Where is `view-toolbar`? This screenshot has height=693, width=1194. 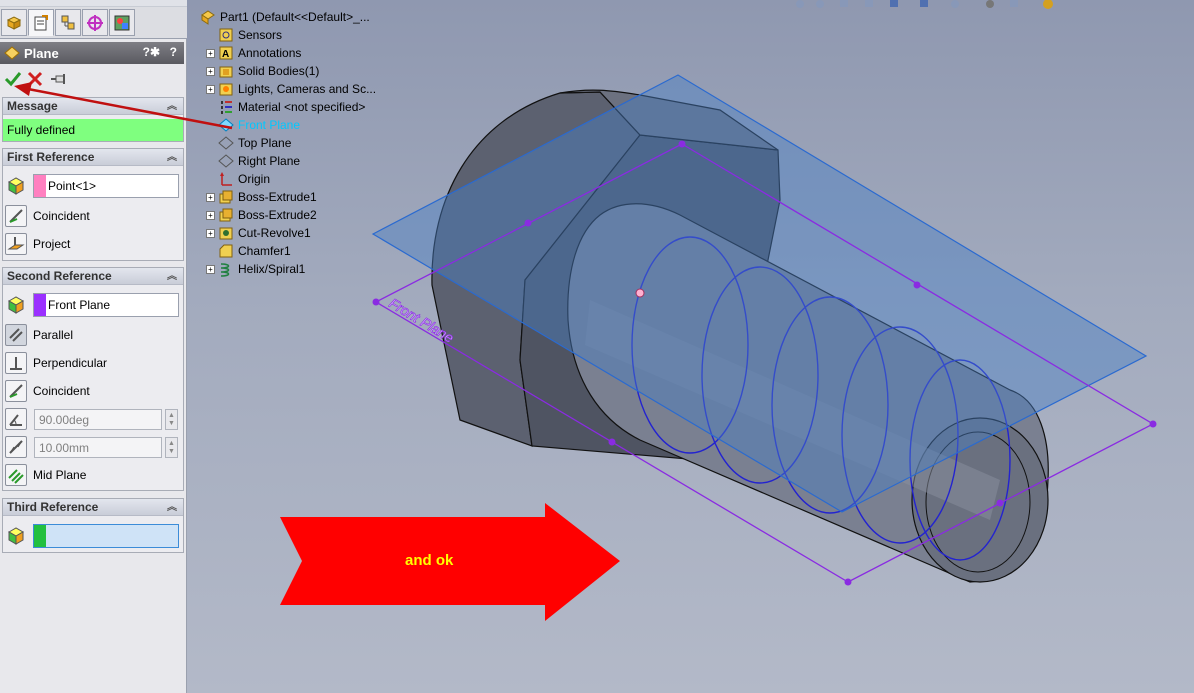 view-toolbar is located at coordinates (930, 7).